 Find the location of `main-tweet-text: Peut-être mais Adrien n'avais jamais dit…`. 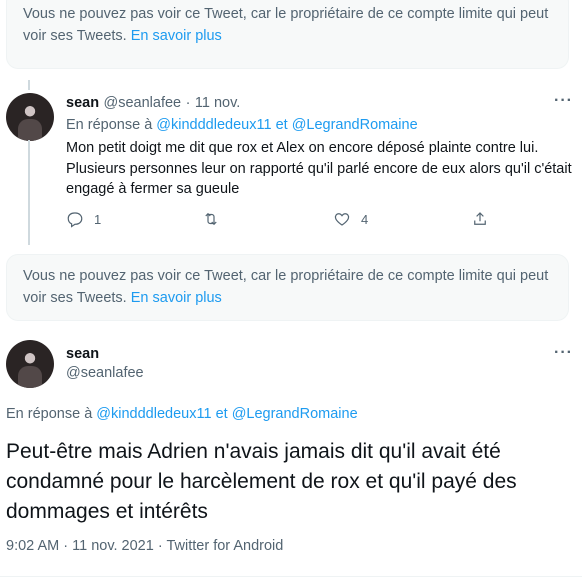

main-tweet-text: Peut-être mais Adrien n'avais jamais dit… is located at coordinates (261, 481).